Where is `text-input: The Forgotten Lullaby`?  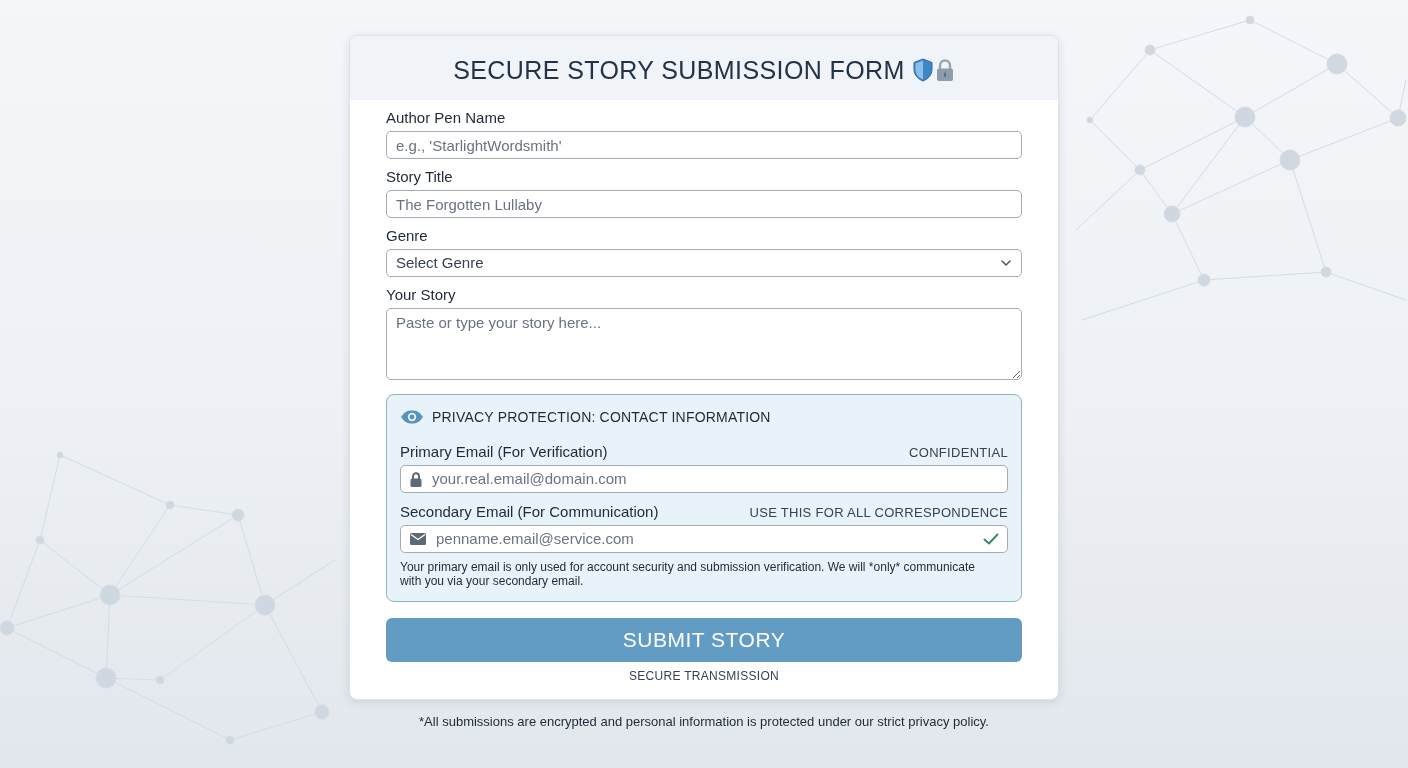
text-input: The Forgotten Lullaby is located at coordinates (704, 204).